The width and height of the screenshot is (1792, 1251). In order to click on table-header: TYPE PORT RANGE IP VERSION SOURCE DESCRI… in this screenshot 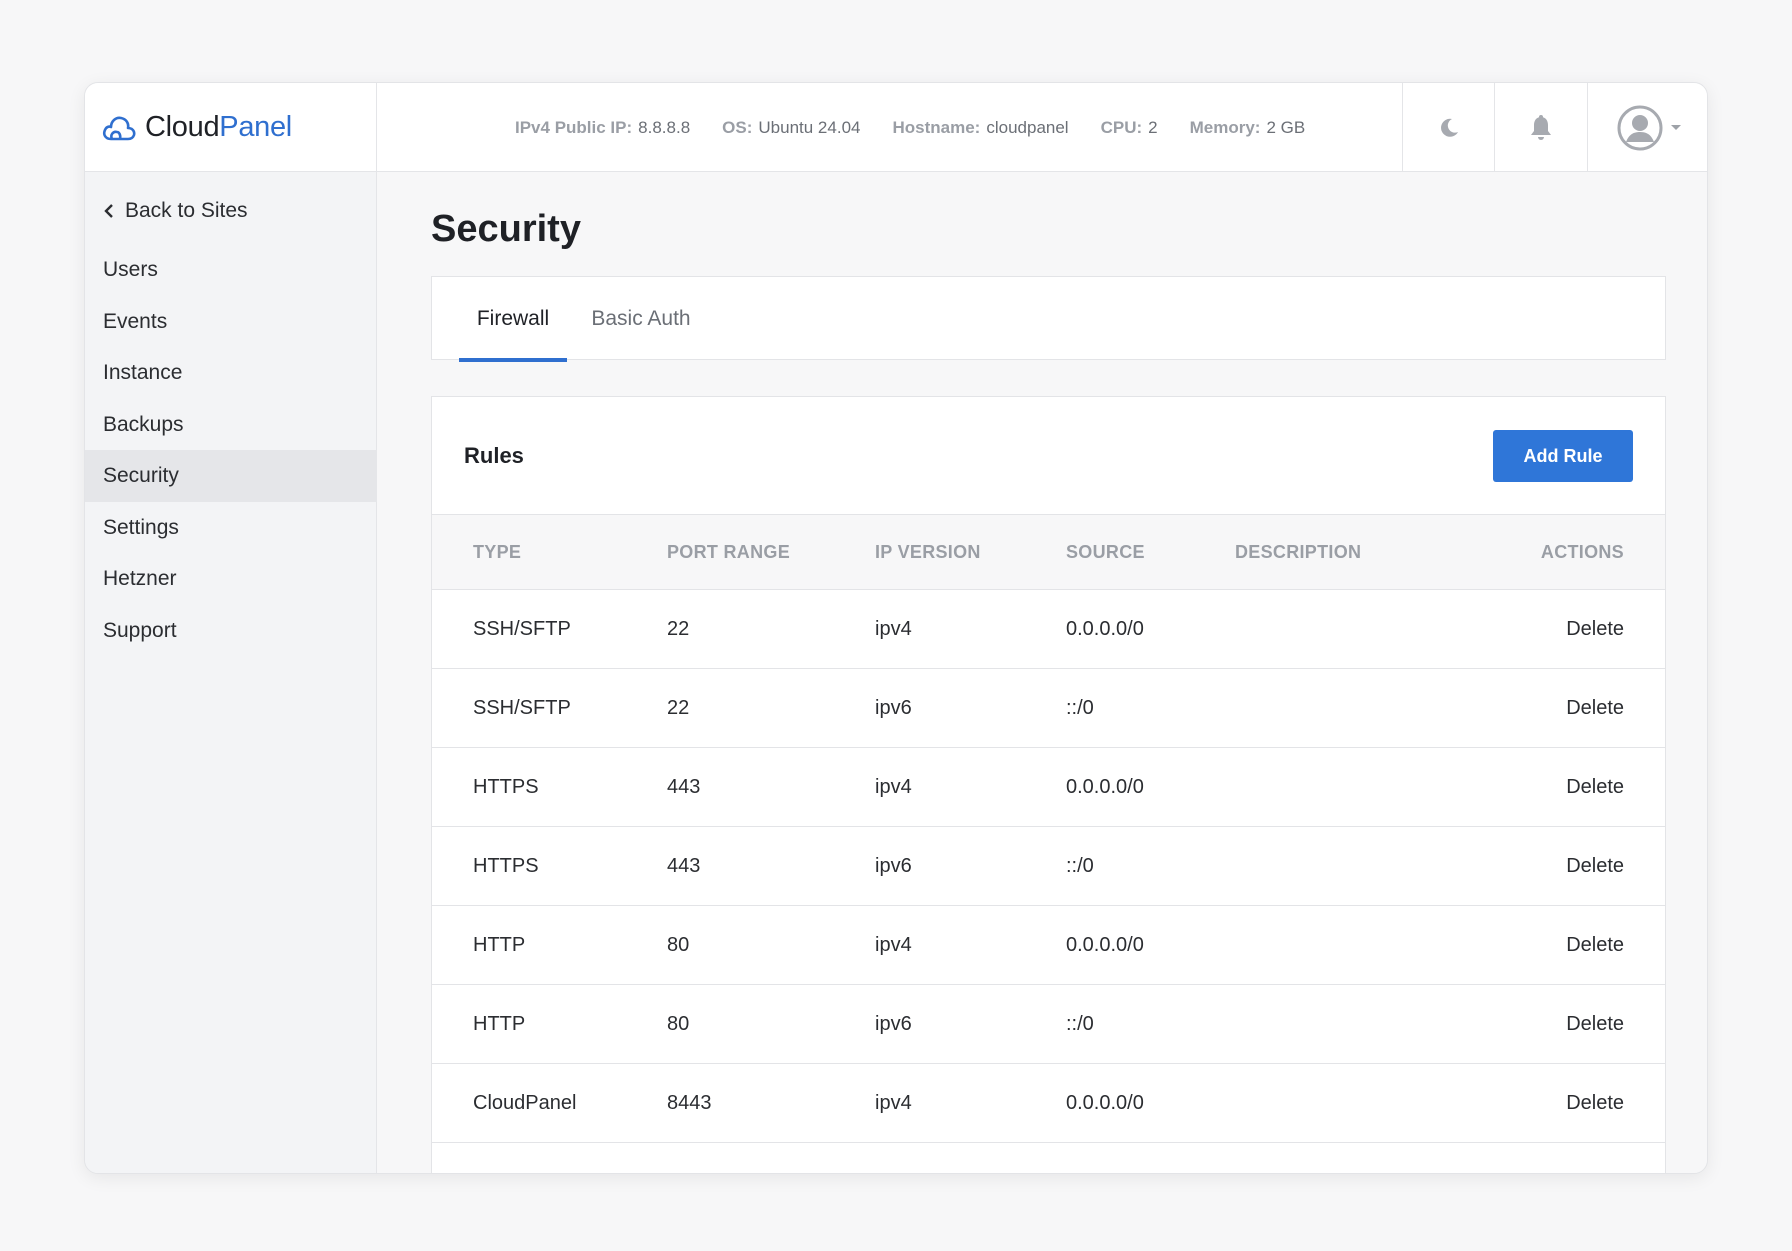, I will do `click(1048, 552)`.